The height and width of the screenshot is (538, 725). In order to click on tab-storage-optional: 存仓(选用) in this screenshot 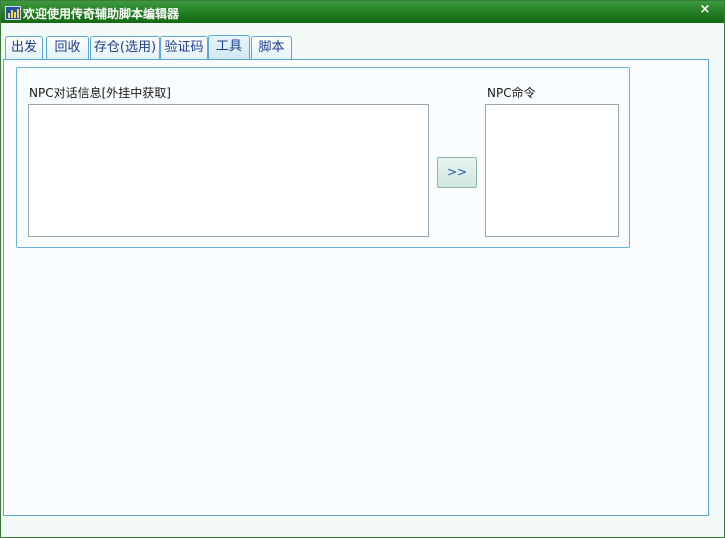, I will do `click(125, 47)`.